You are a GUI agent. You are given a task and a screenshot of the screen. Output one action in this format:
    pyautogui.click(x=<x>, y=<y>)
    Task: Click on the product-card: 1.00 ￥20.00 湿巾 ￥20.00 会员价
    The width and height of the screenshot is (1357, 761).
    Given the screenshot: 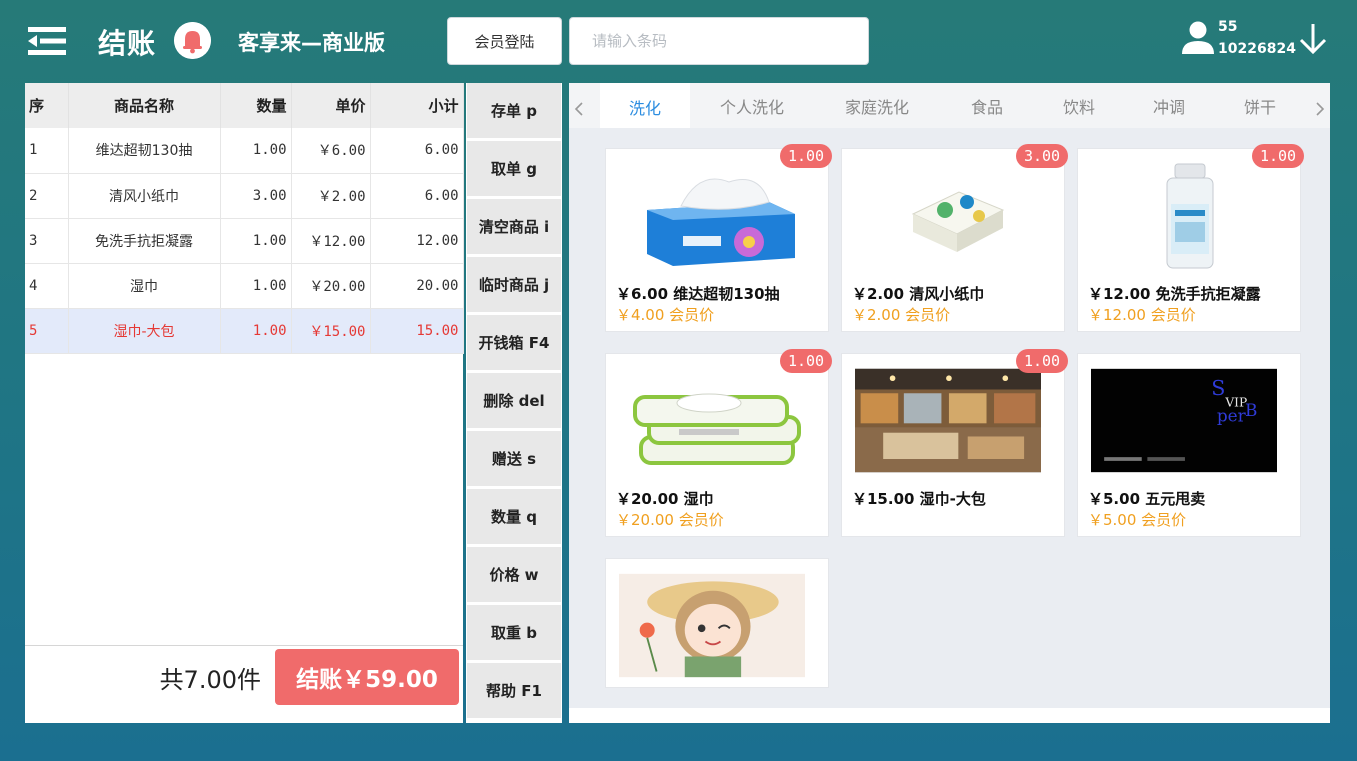 What is the action you would take?
    pyautogui.click(x=718, y=443)
    